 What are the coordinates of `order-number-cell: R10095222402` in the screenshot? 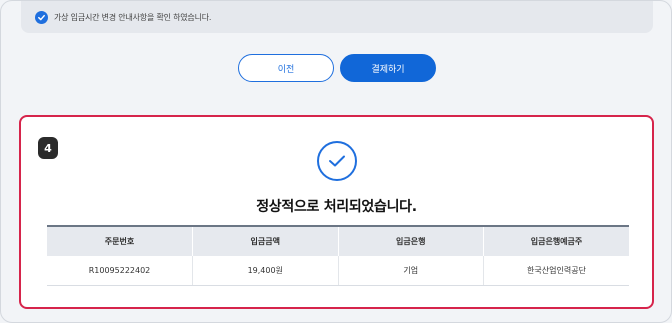 It's located at (120, 271).